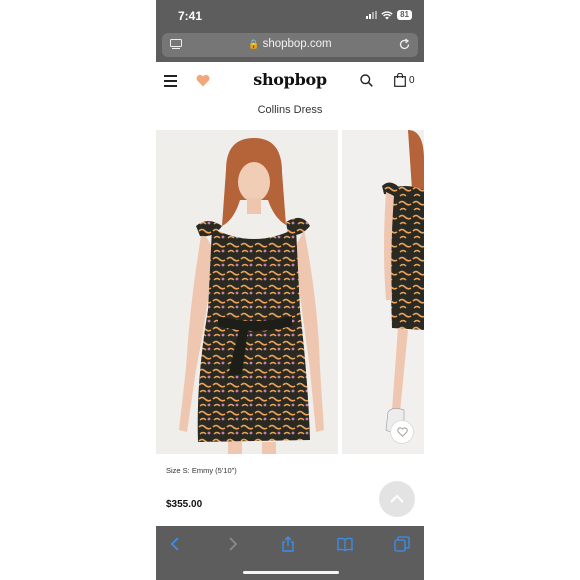 This screenshot has width=580, height=580. I want to click on model-size-info: Size S: Emmy (5'10"), so click(201, 470).